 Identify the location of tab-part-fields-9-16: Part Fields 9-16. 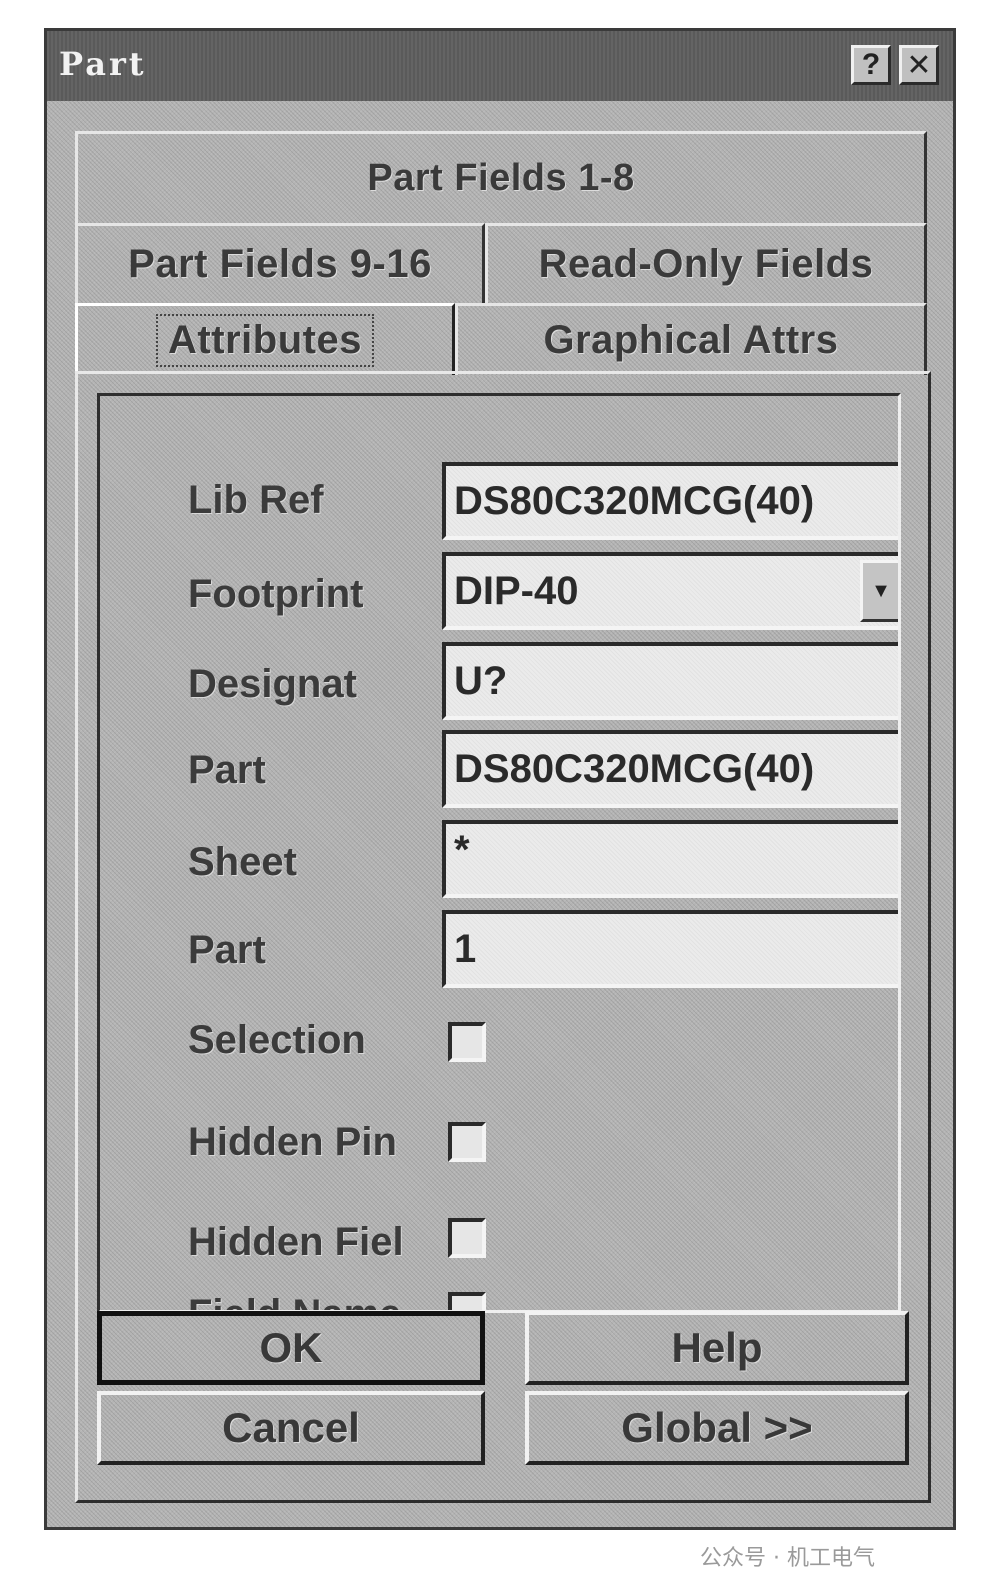
(280, 263).